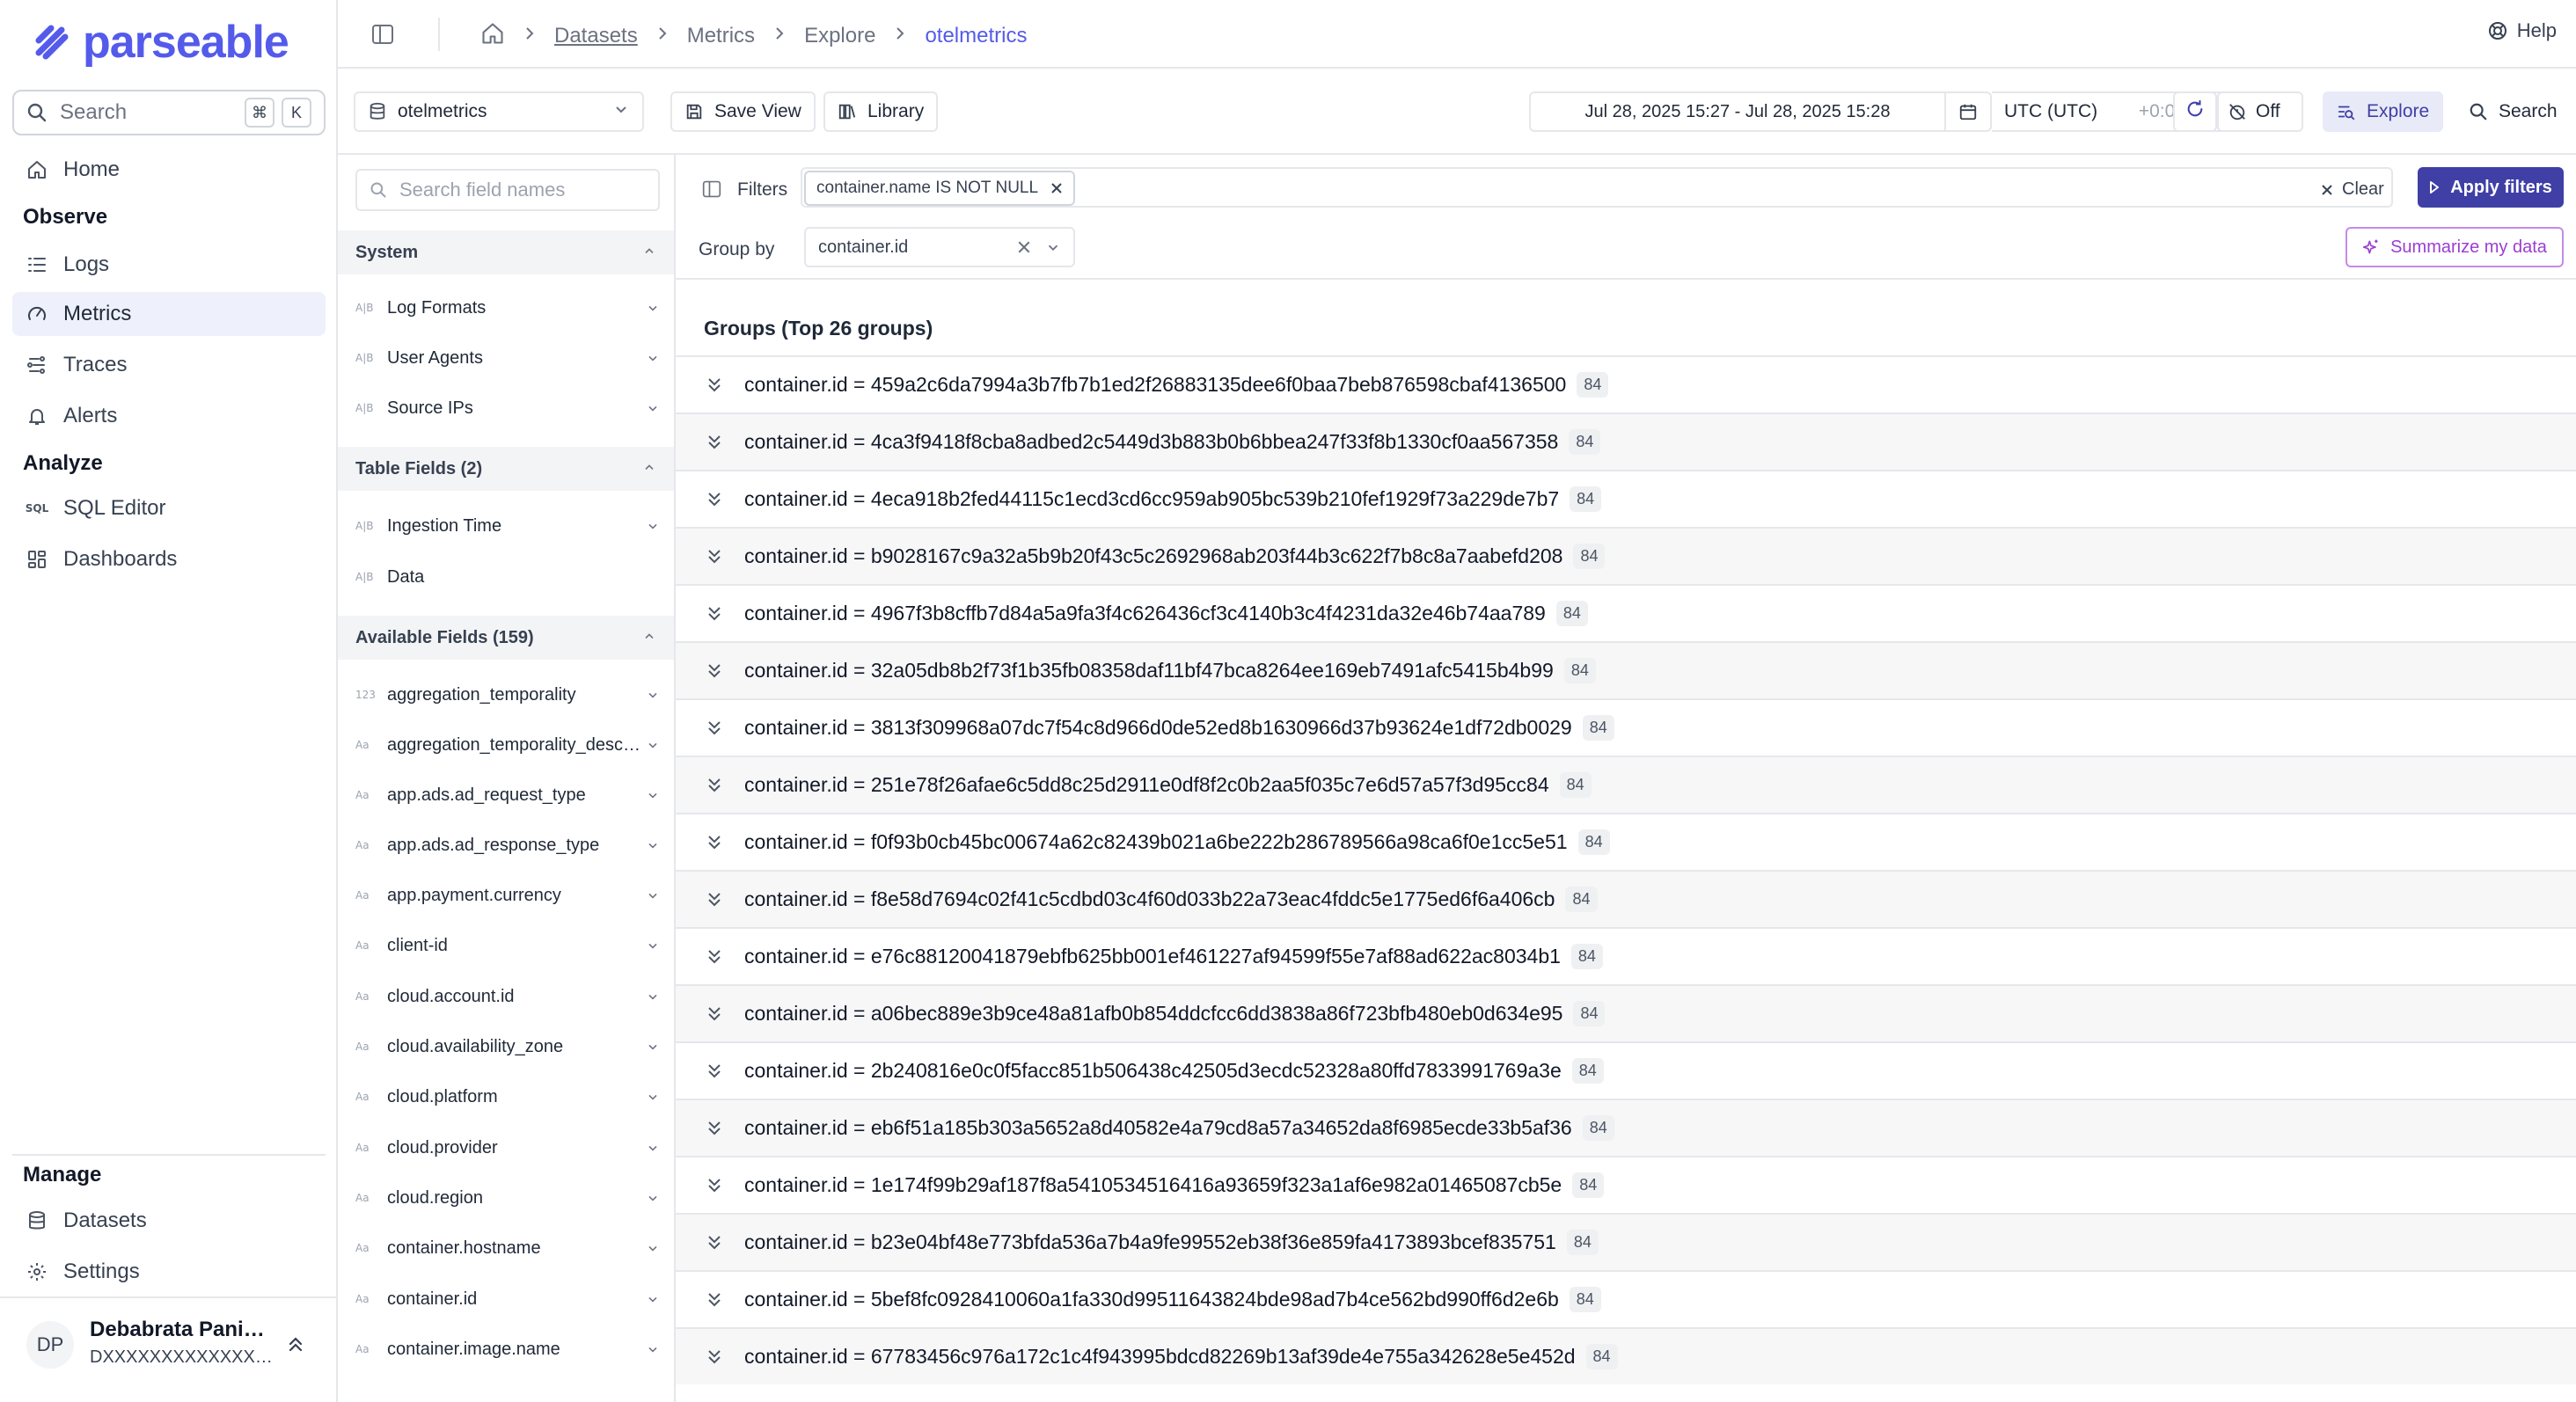 This screenshot has height=1402, width=2576. I want to click on breadcrumb-datasets: Datasets, so click(596, 36).